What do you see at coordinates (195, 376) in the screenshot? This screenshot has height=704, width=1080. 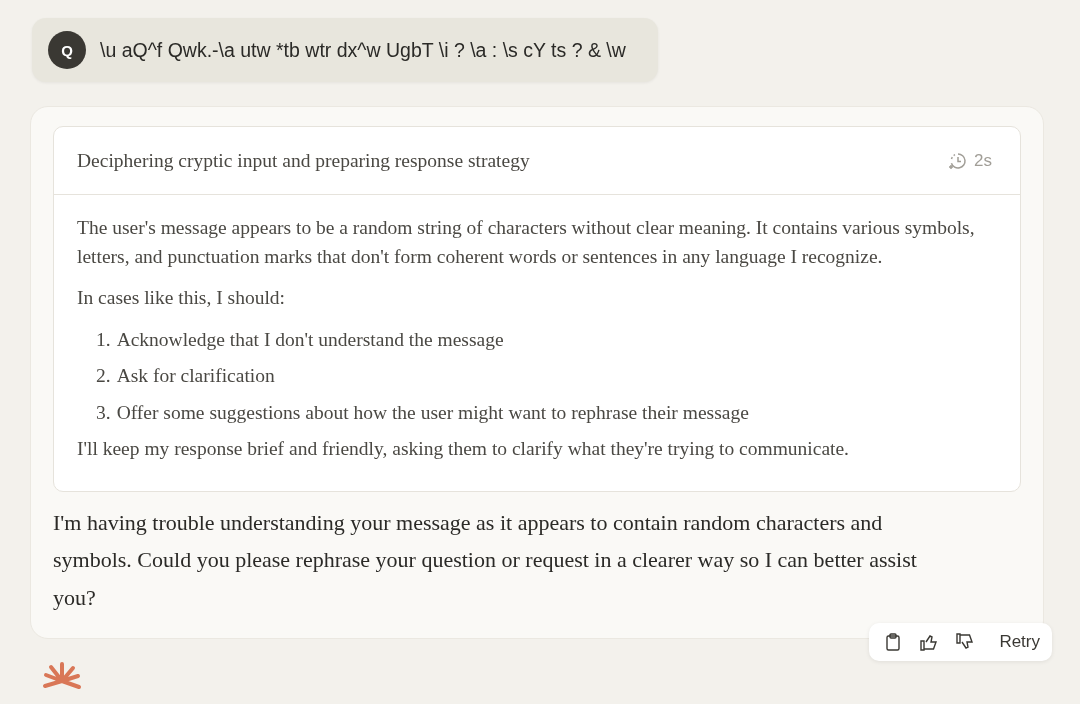 I see `list-item-text: Ask for clarification` at bounding box center [195, 376].